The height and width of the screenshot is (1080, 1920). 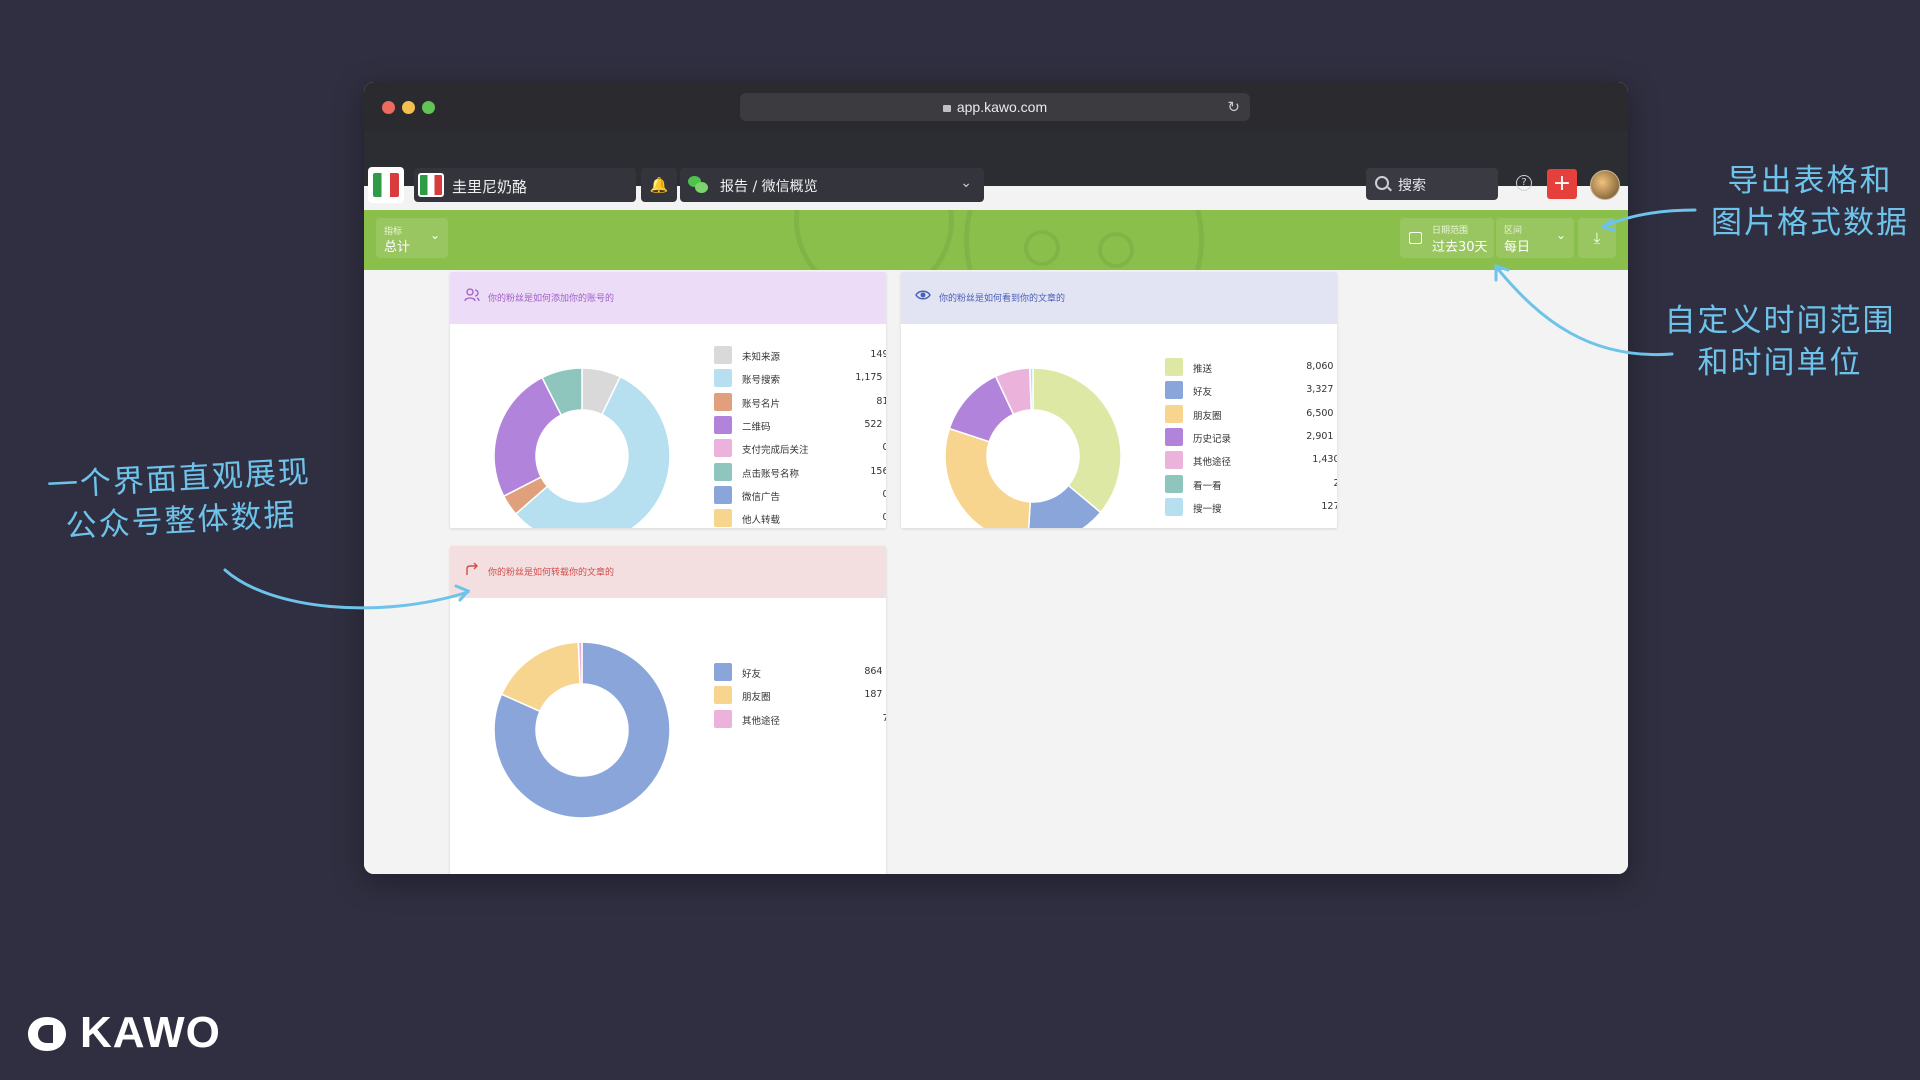 What do you see at coordinates (150, 1032) in the screenshot?
I see `brand-wordmark: KAWO` at bounding box center [150, 1032].